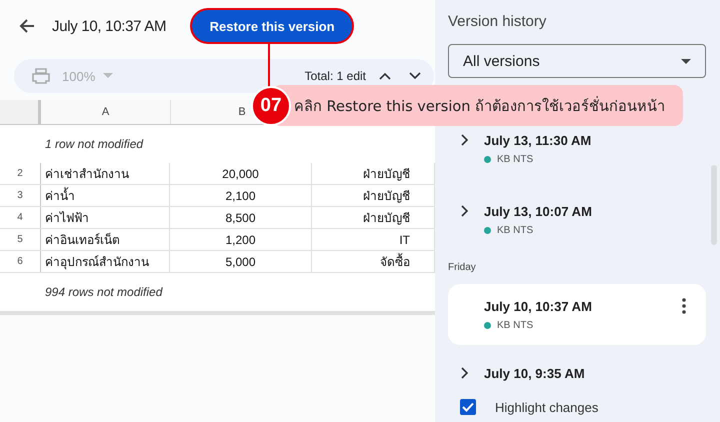 The width and height of the screenshot is (720, 422). Describe the element at coordinates (335, 76) in the screenshot. I see `edit-total: Total: 1 edit` at that location.